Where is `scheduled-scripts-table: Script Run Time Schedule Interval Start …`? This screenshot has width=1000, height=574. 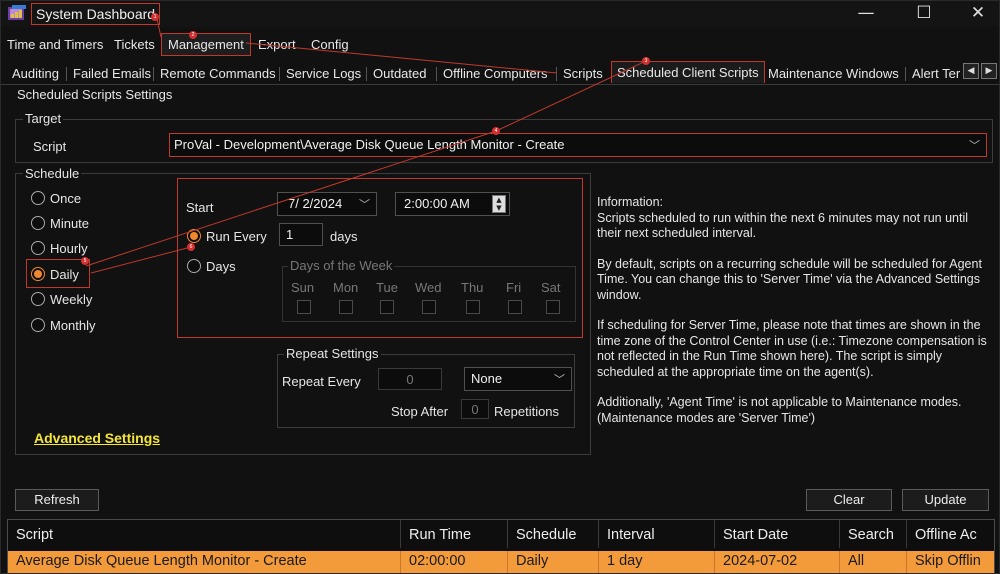
scheduled-scripts-table: Script Run Time Schedule Interval Start … is located at coordinates (501, 546).